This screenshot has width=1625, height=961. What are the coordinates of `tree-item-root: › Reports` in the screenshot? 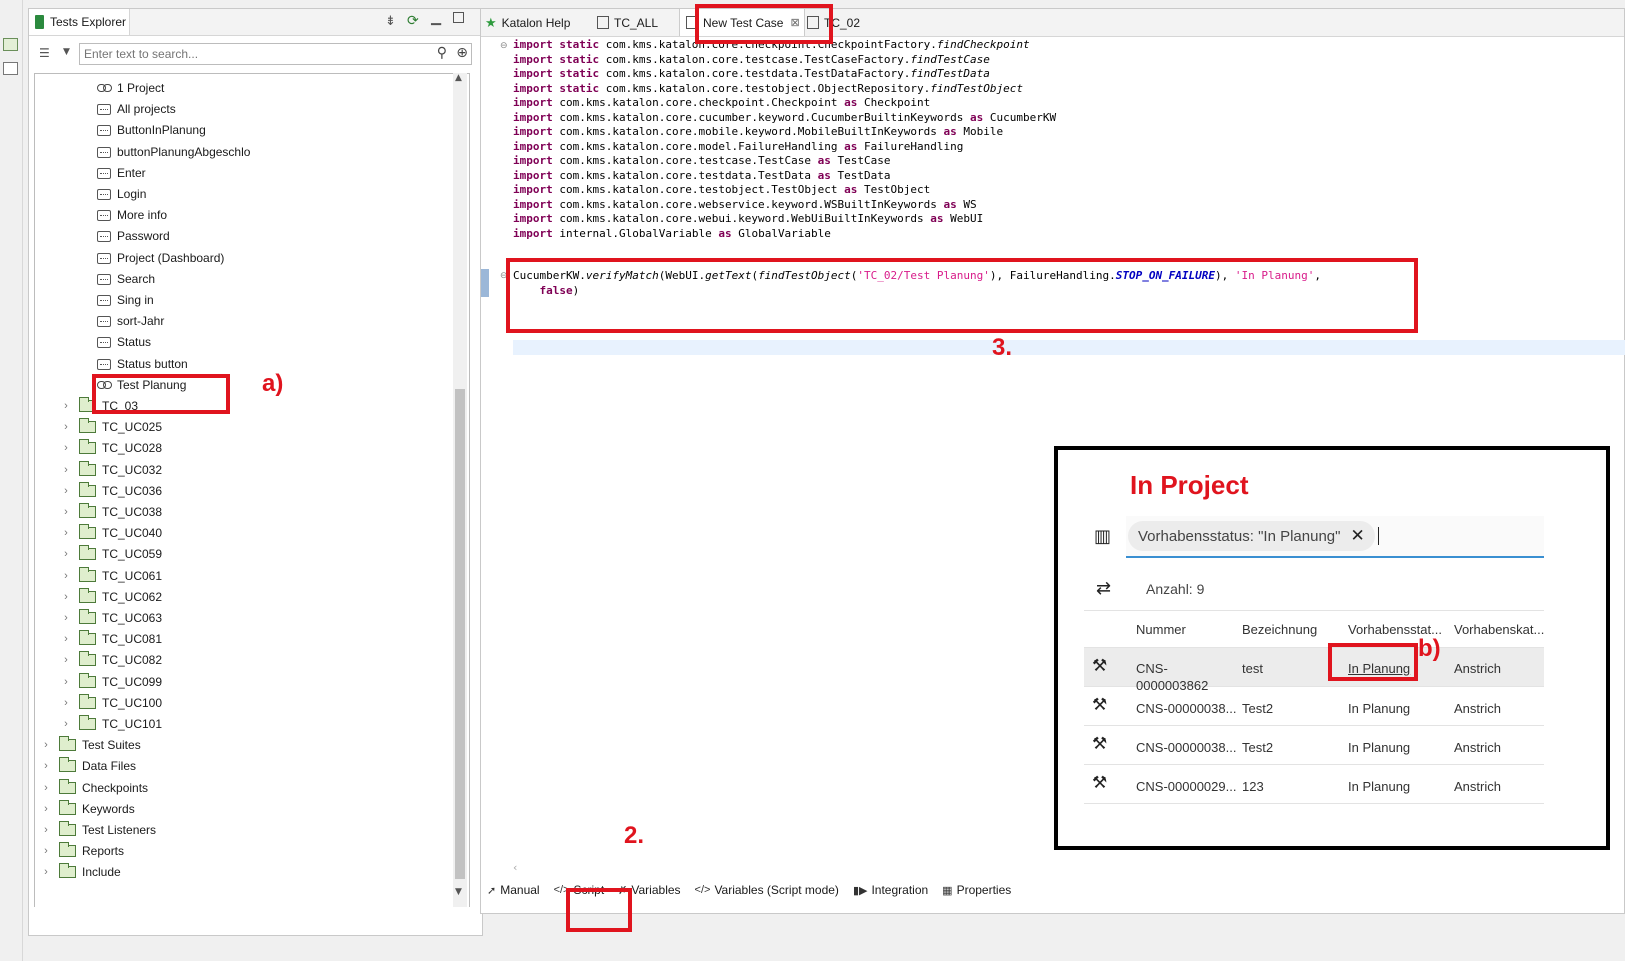 It's located at (82, 851).